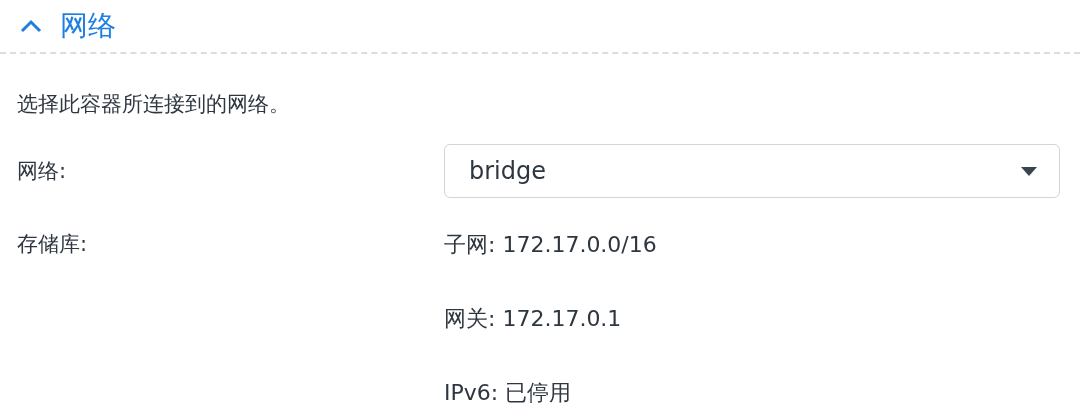 Image resolution: width=1080 pixels, height=403 pixels. I want to click on caret-icon, so click(1029, 171).